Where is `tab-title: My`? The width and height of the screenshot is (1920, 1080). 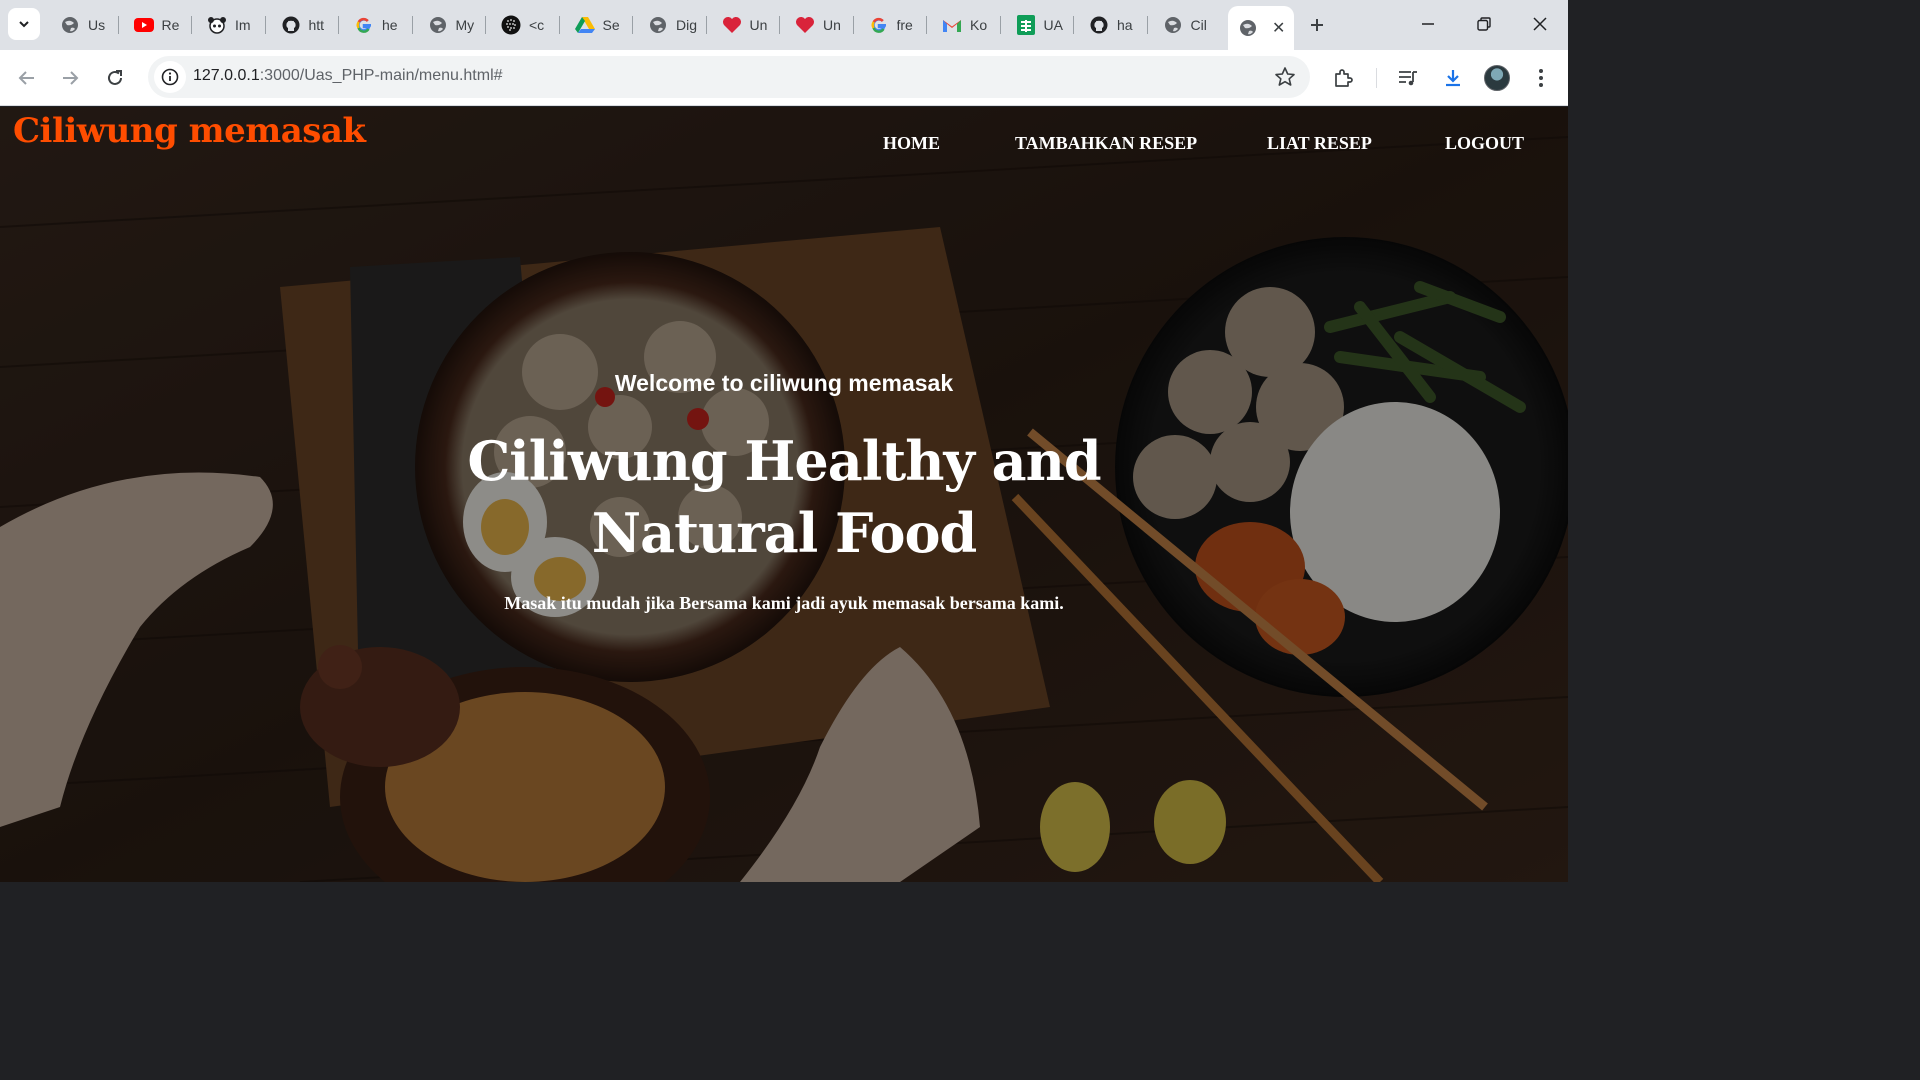 tab-title: My is located at coordinates (465, 25).